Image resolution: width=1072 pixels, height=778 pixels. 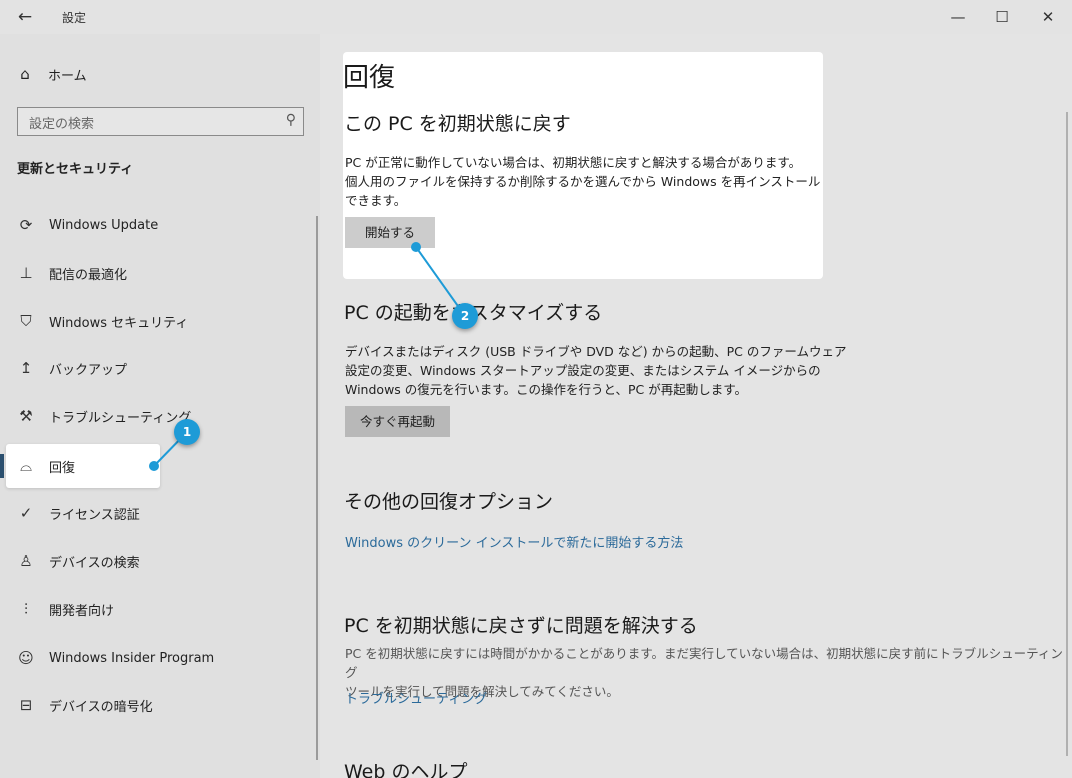 I want to click on back-arrow-icon: ←, so click(x=25, y=17).